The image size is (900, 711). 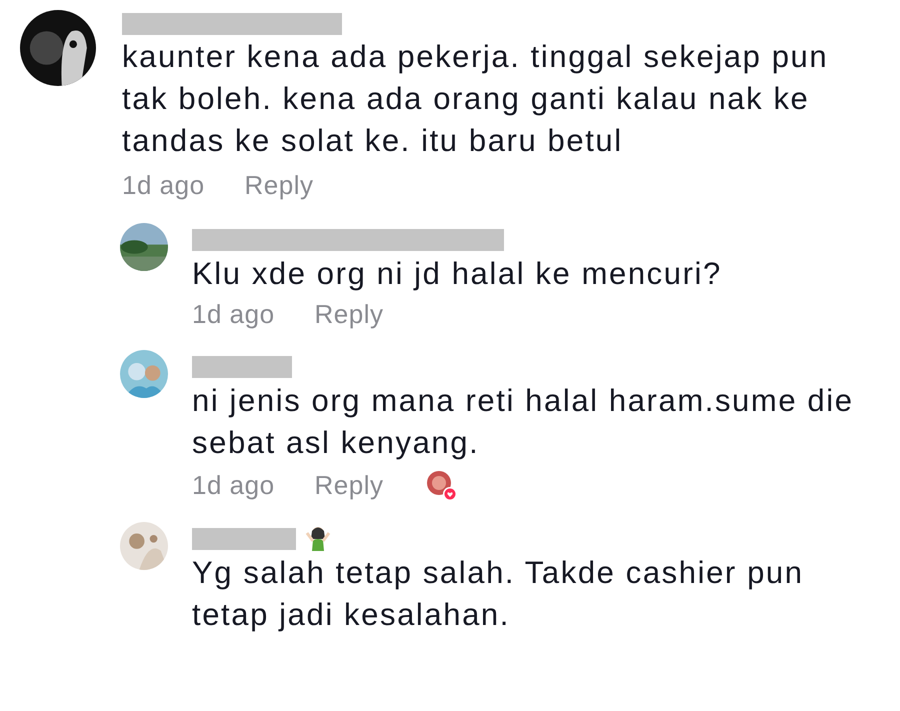 What do you see at coordinates (457, 274) in the screenshot?
I see `comment-text: Klu xde org ni jd halal ke mencuri?` at bounding box center [457, 274].